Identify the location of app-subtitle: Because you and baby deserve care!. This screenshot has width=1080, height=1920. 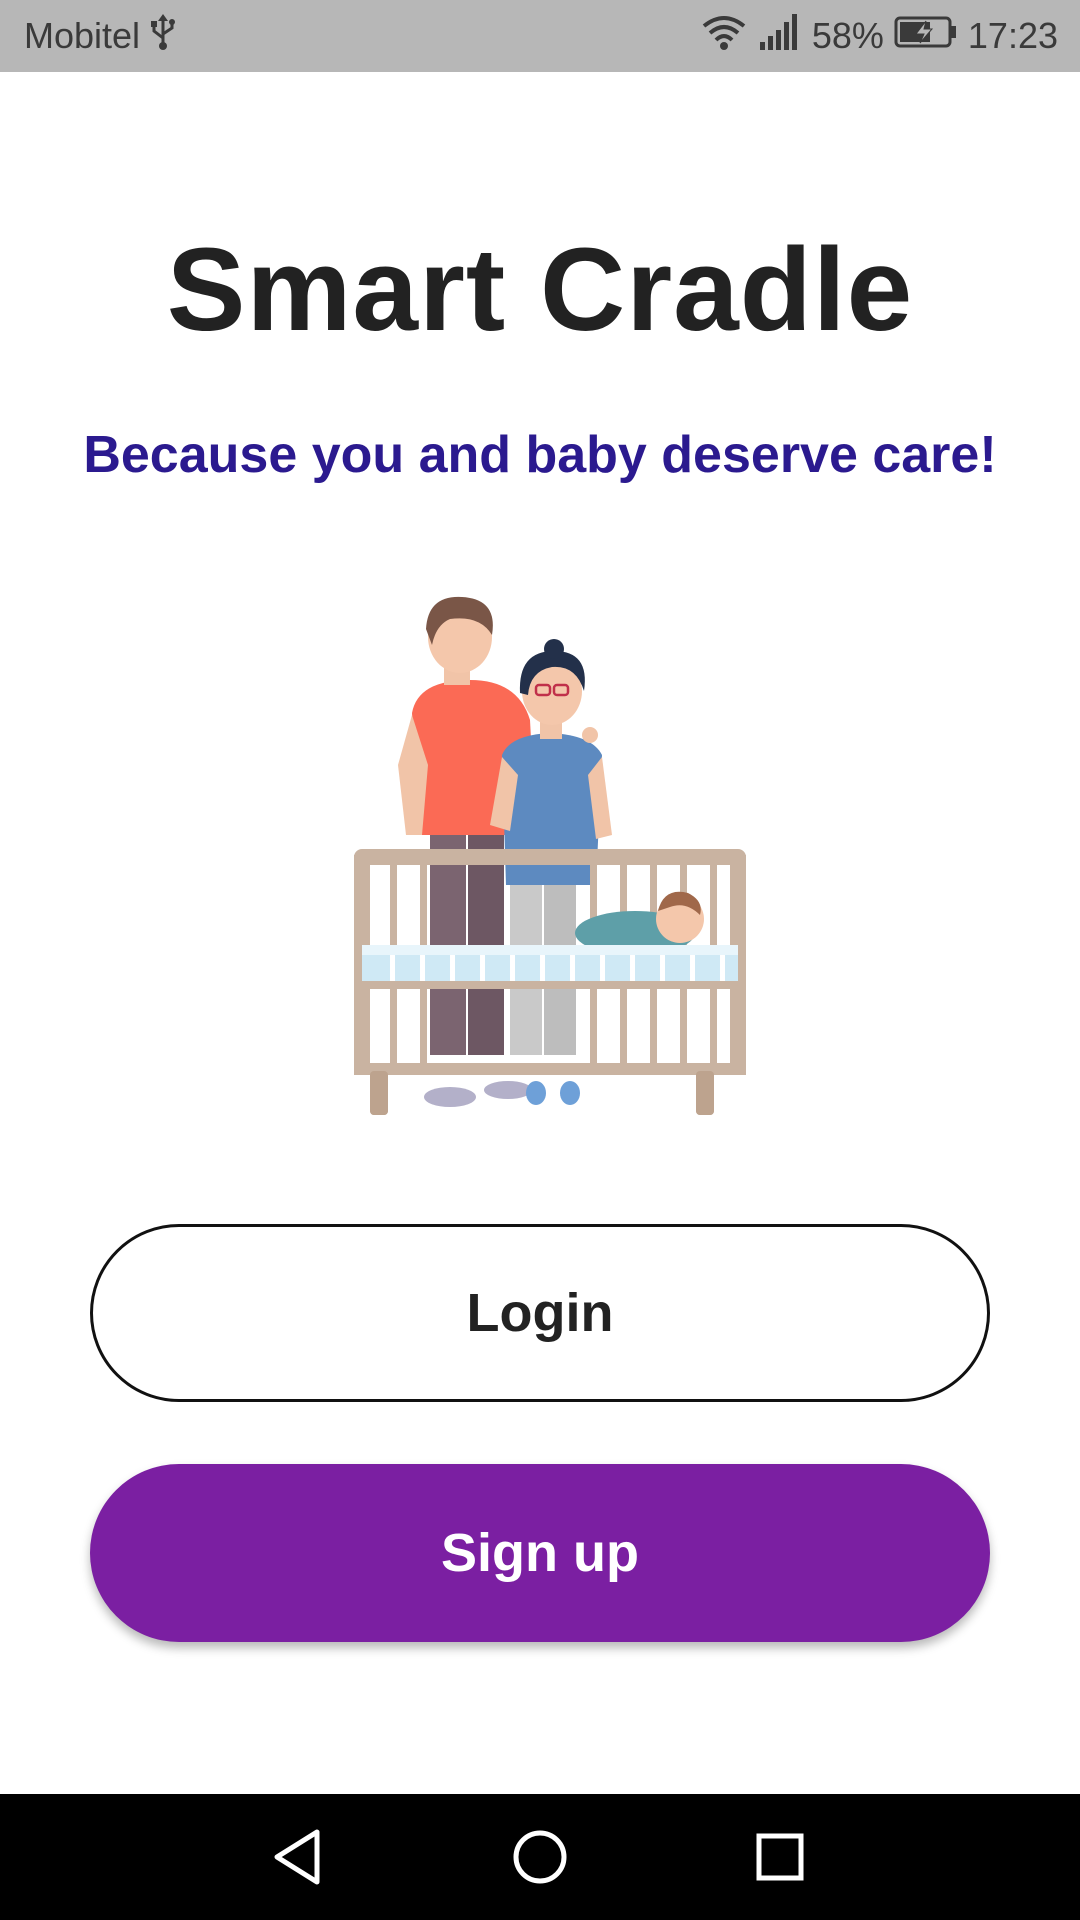
(540, 455).